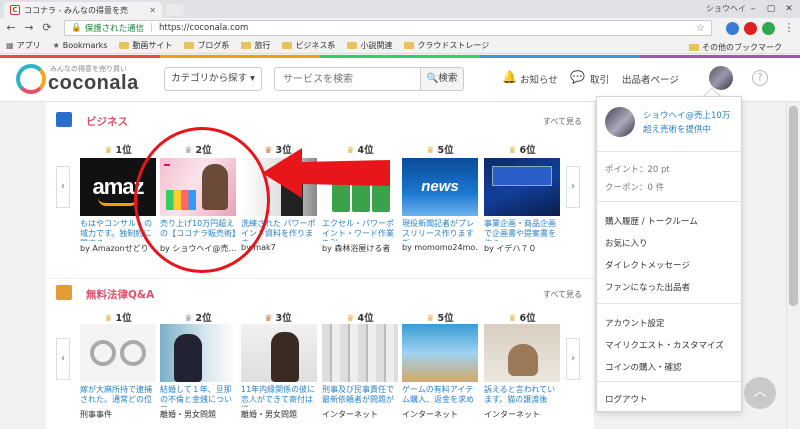  I want to click on qa-card: 嫁が大麻所持で逮捕された。通常どの位 刑事事件, so click(118, 372).